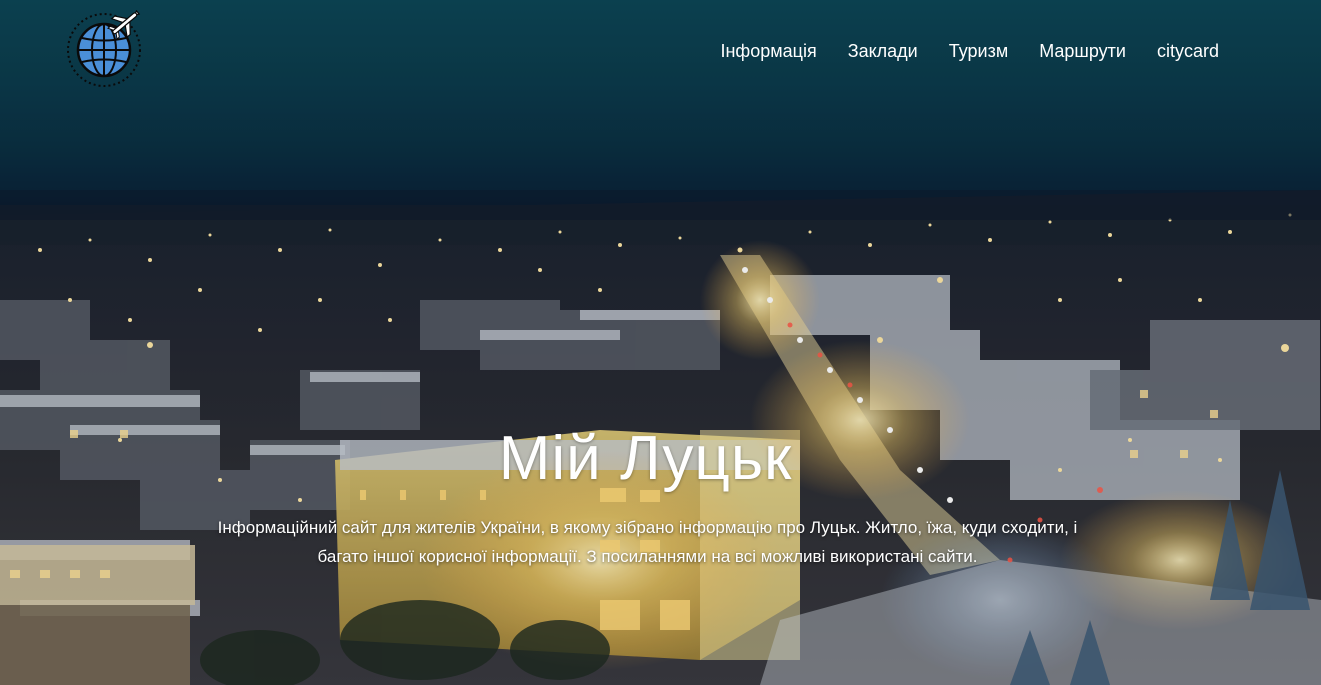 This screenshot has width=1321, height=685. I want to click on page-title: Мій Луцьк, so click(645, 458).